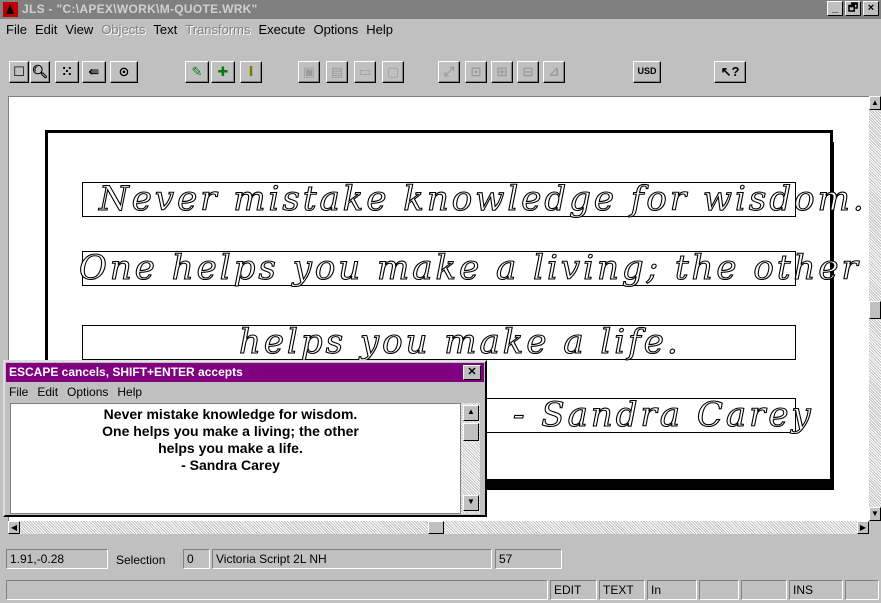 This screenshot has height=603, width=881. Describe the element at coordinates (528, 559) in the screenshot. I see `font-size-field: 57` at that location.